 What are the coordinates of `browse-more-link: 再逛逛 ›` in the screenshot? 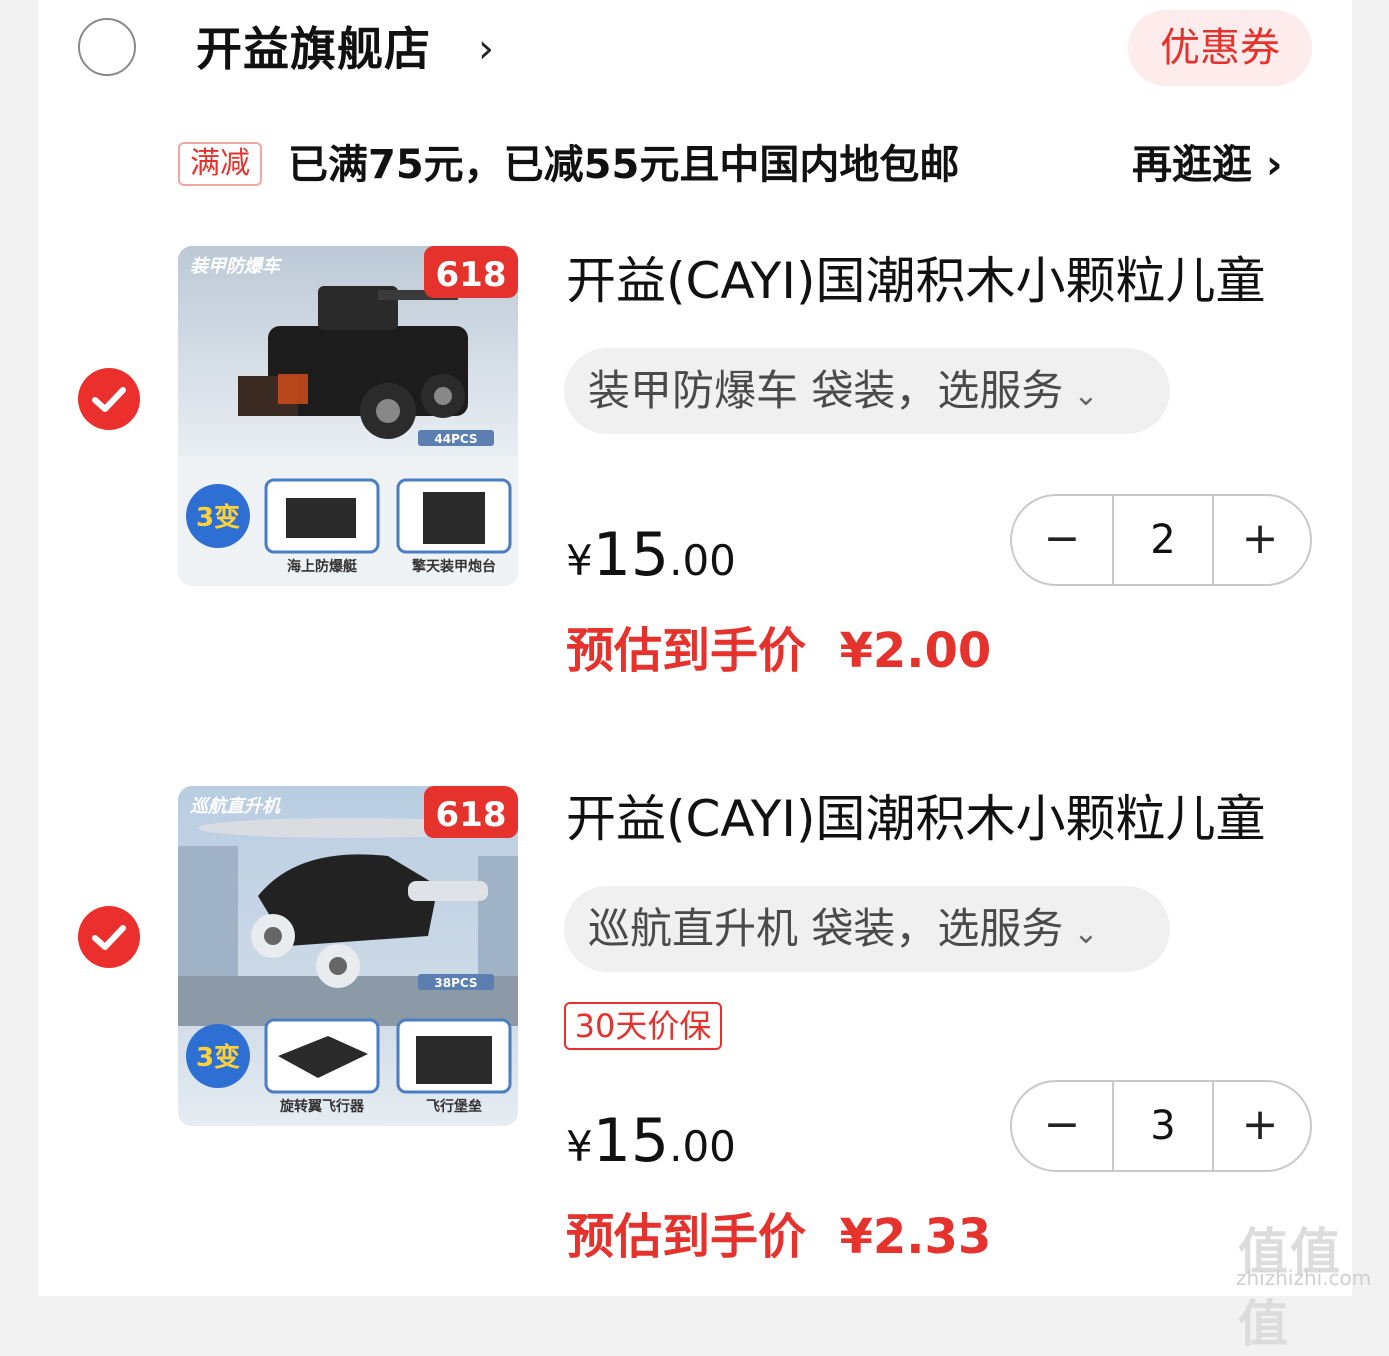 It's located at (1207, 165).